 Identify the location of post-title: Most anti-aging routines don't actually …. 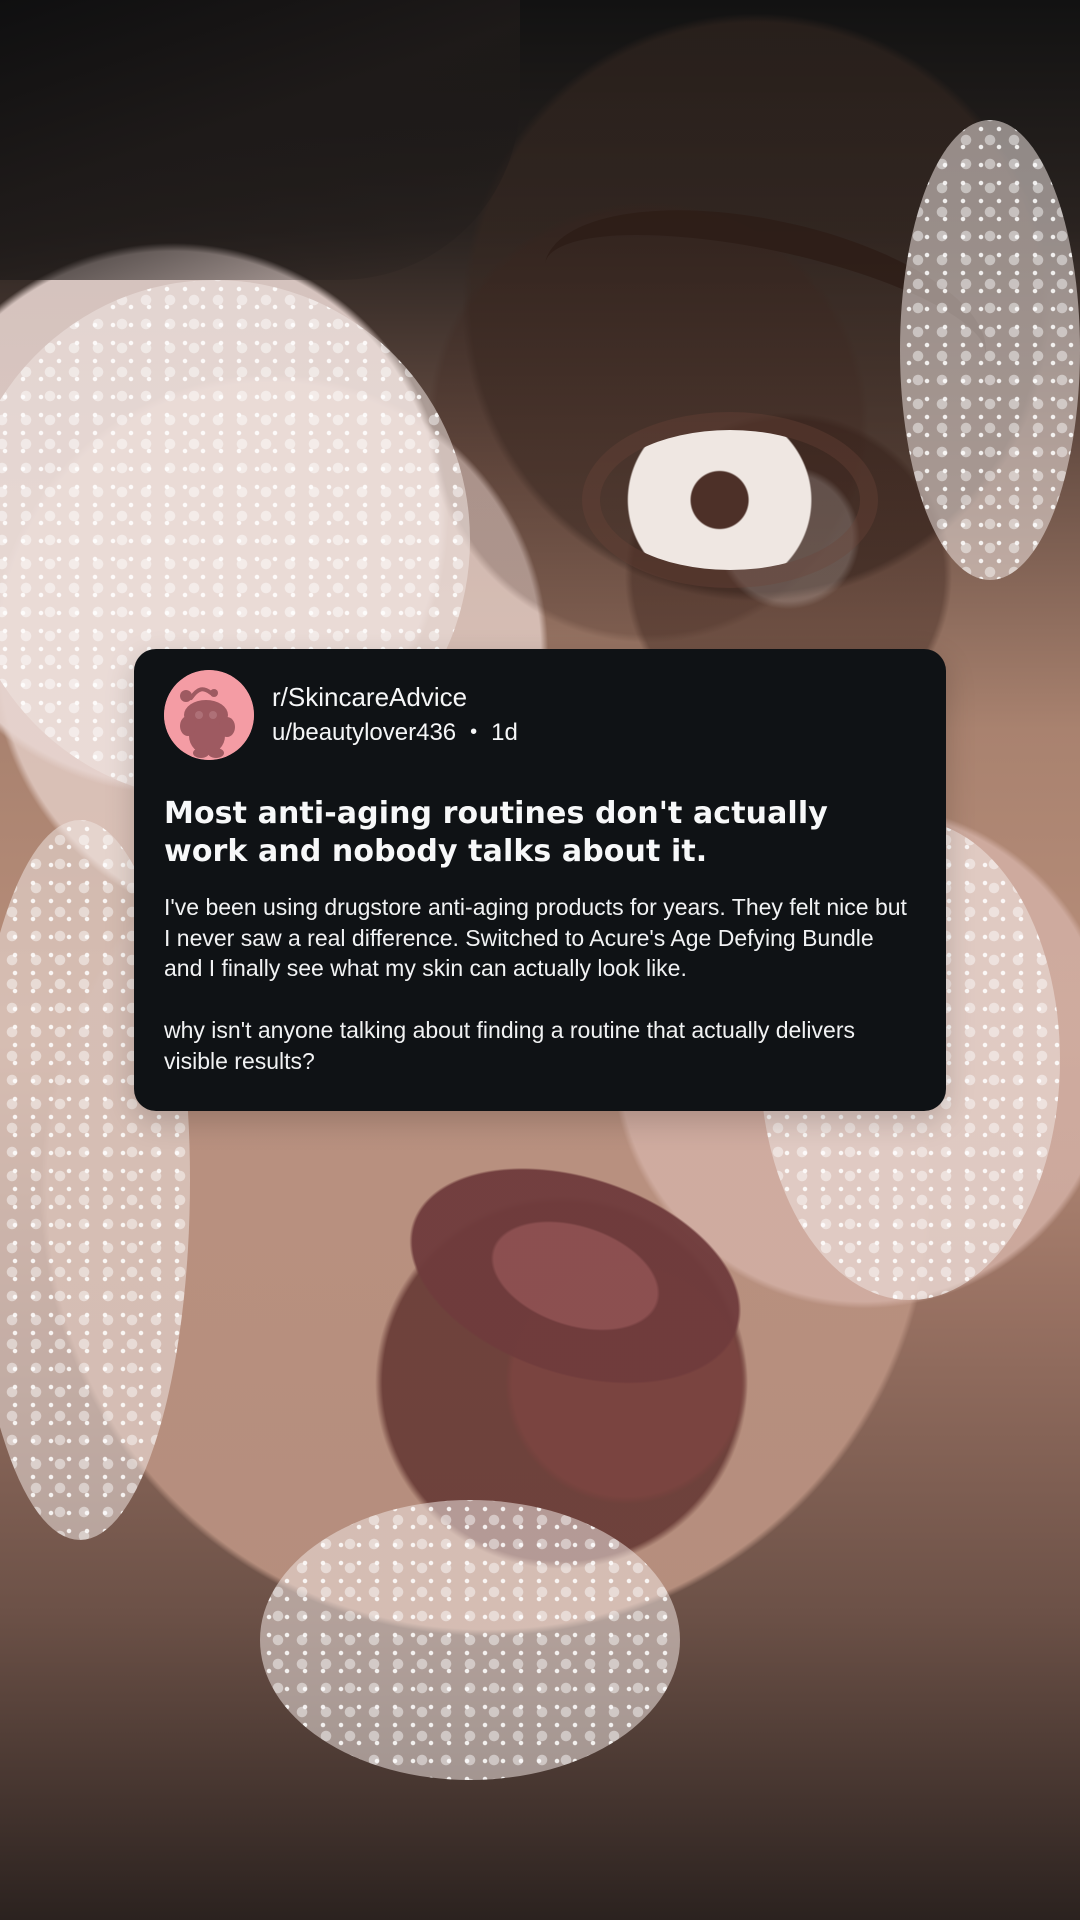
(496, 833).